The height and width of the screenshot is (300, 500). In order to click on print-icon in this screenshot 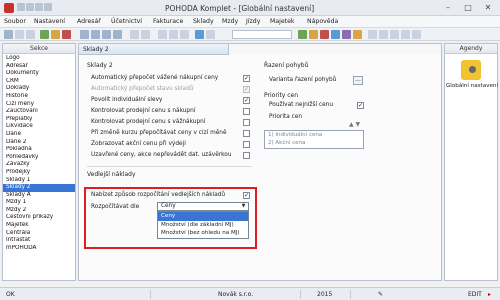, I will do `click(48, 7)`.